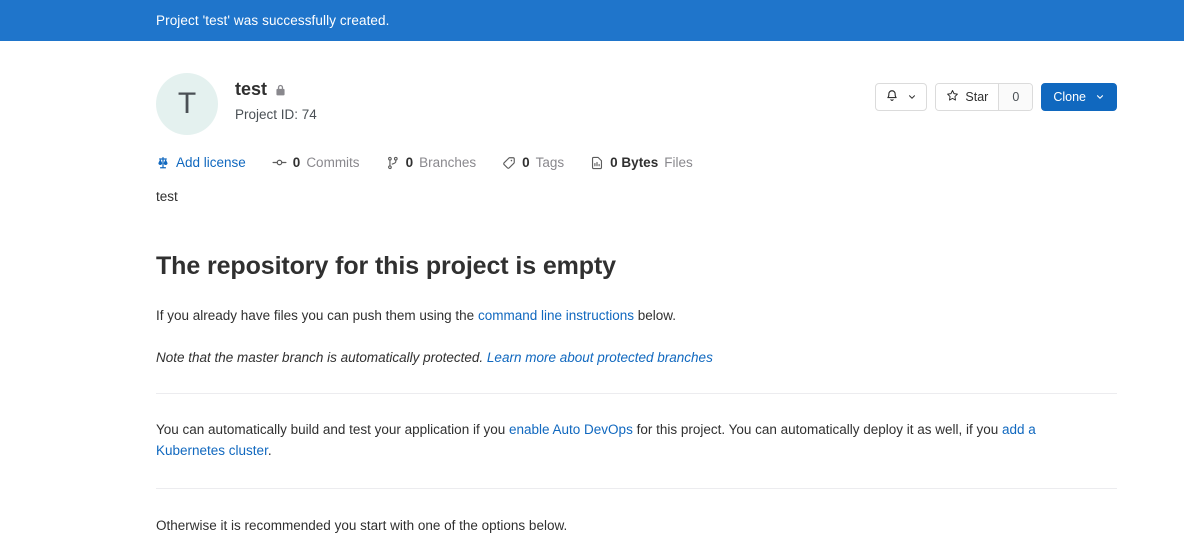 This screenshot has width=1184, height=542. What do you see at coordinates (448, 162) in the screenshot?
I see `branches-label: Branches` at bounding box center [448, 162].